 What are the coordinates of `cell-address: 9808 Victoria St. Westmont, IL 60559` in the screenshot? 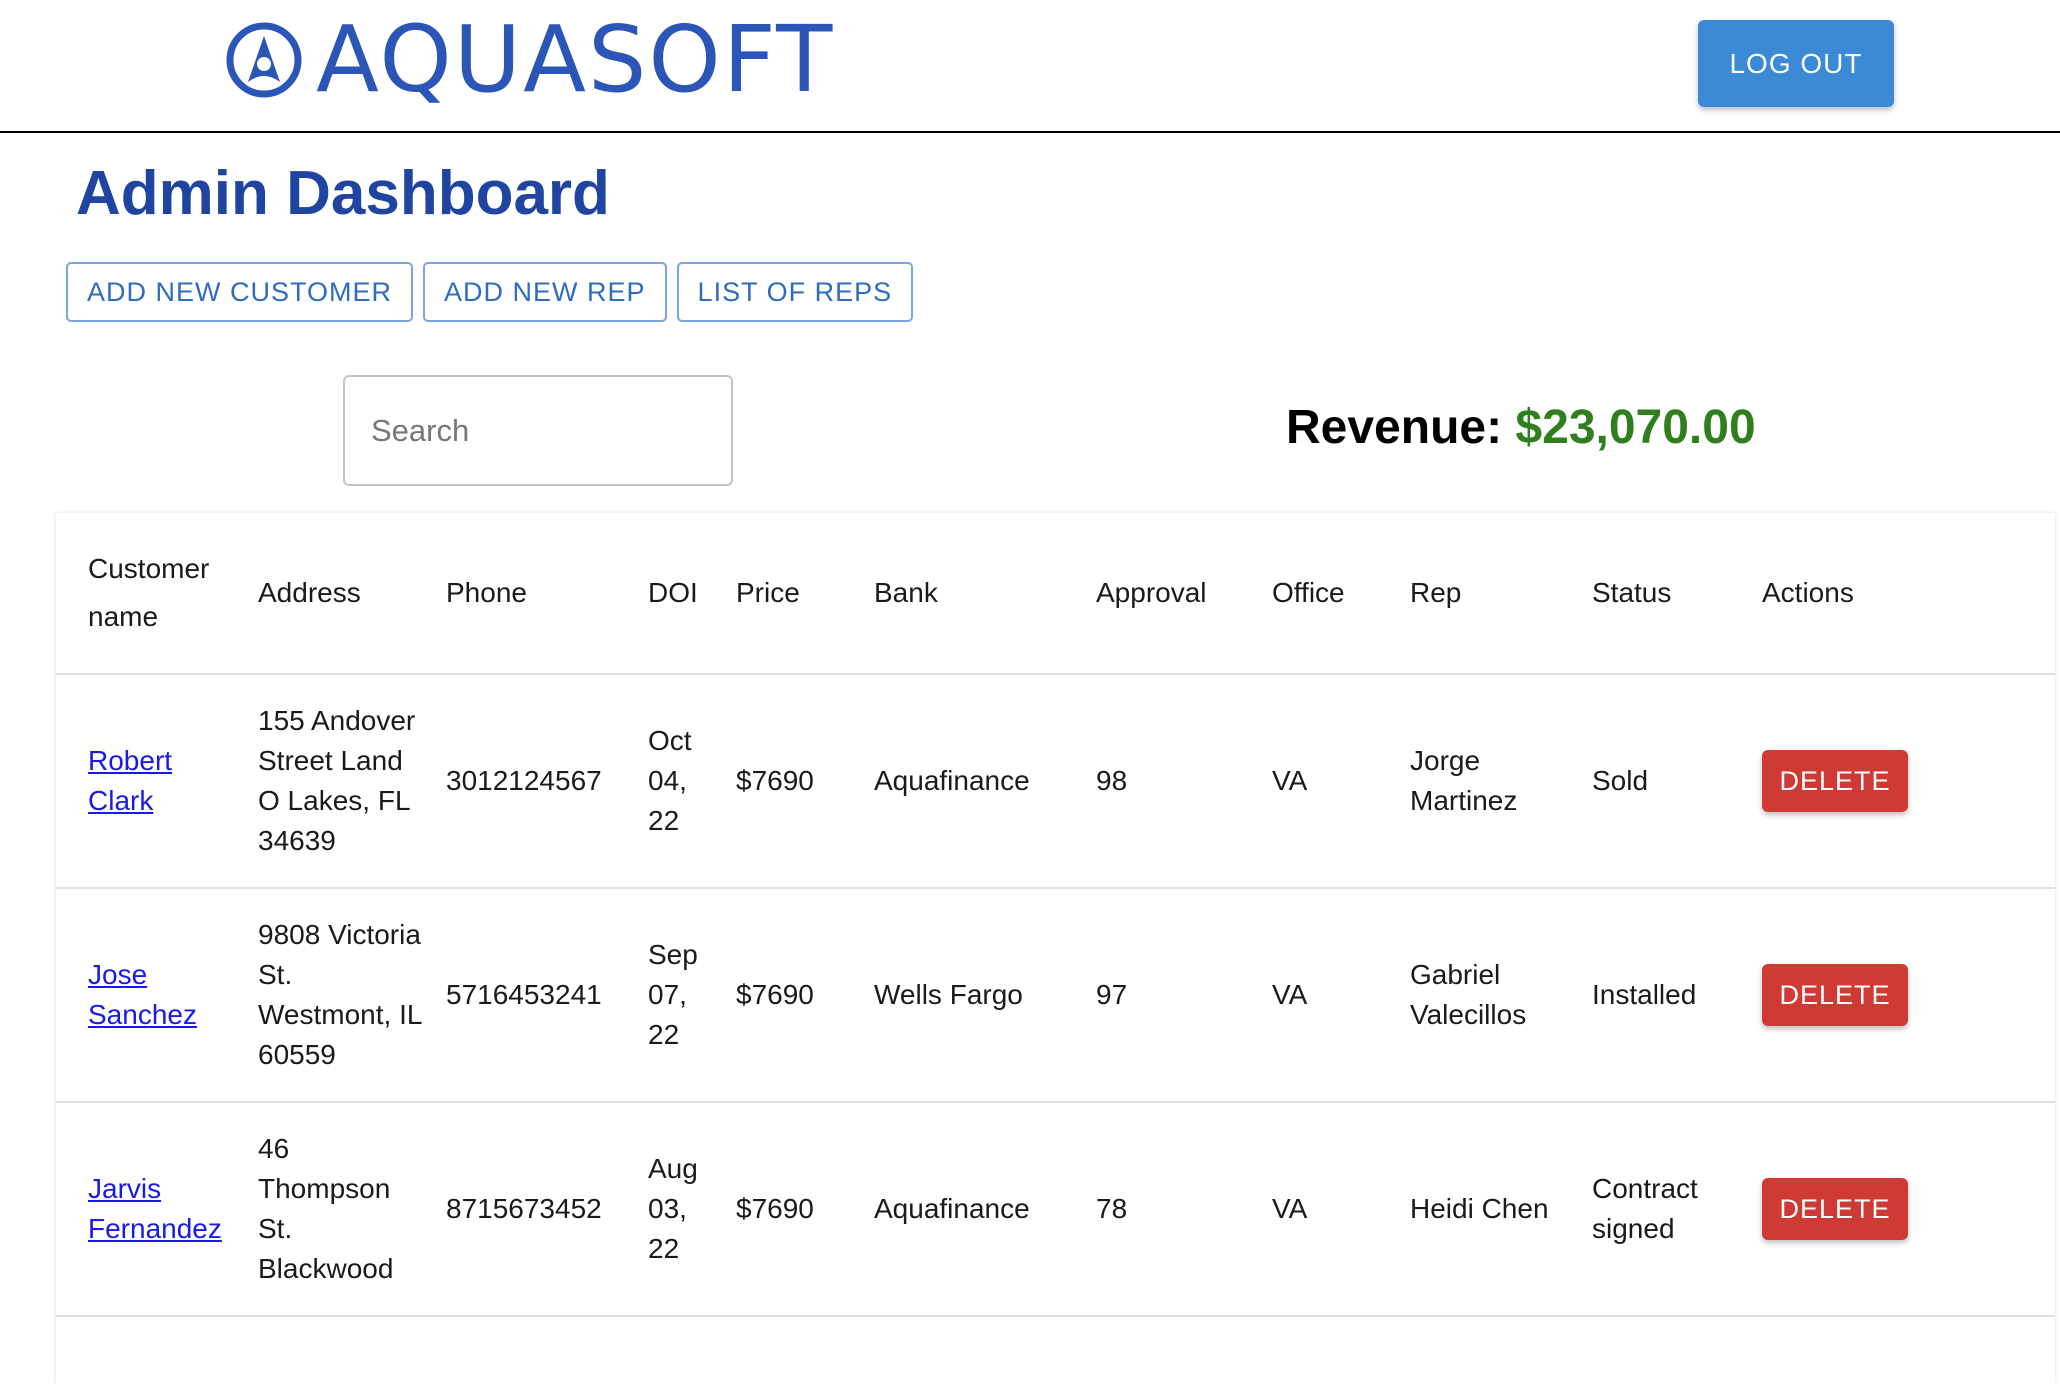 It's located at (340, 994).